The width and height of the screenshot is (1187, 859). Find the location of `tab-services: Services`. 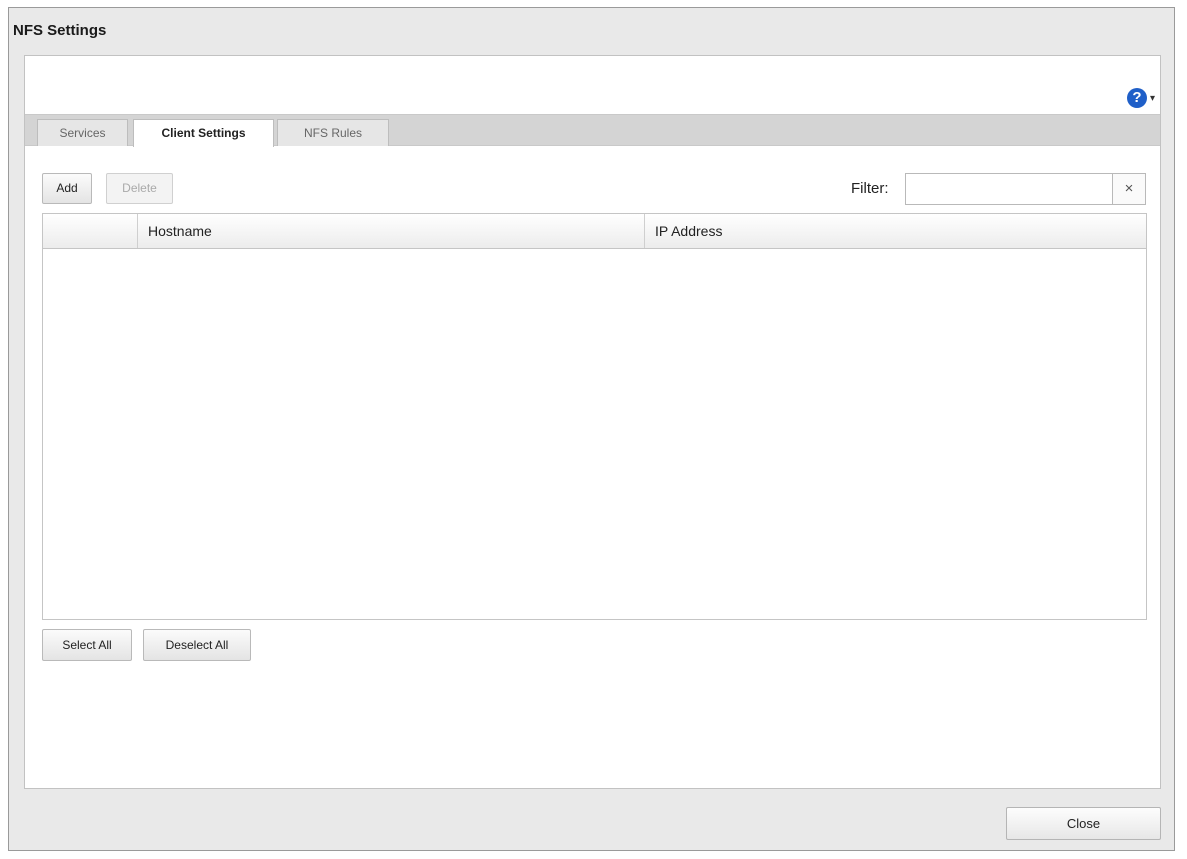

tab-services: Services is located at coordinates (82, 132).